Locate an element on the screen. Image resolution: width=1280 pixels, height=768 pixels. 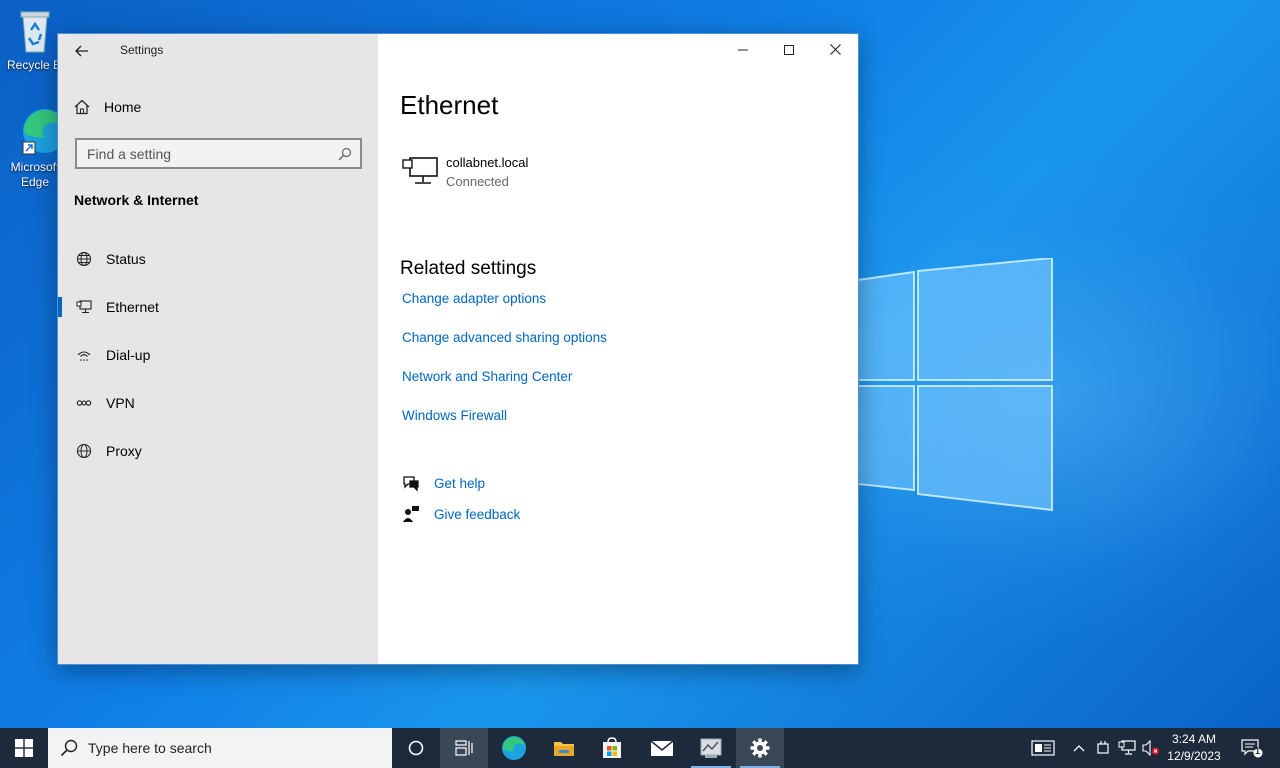
chevron-up-icon is located at coordinates (1079, 748).